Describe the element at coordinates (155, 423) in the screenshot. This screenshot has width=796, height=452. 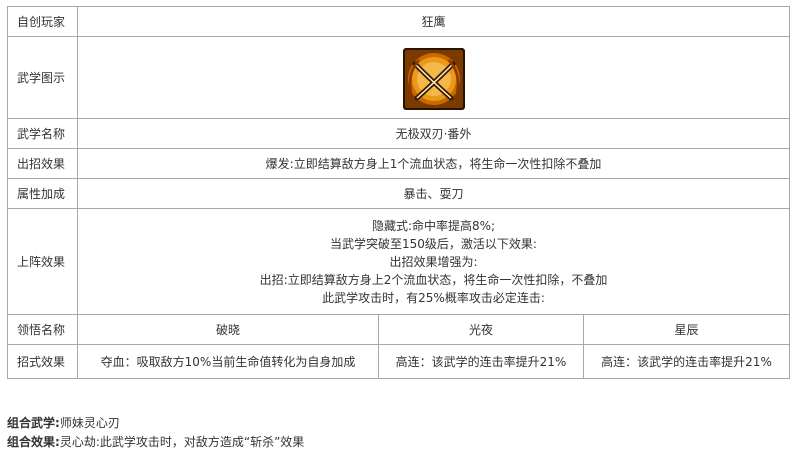
I see `combo-line: 组合武学:师妹灵心刃` at that location.